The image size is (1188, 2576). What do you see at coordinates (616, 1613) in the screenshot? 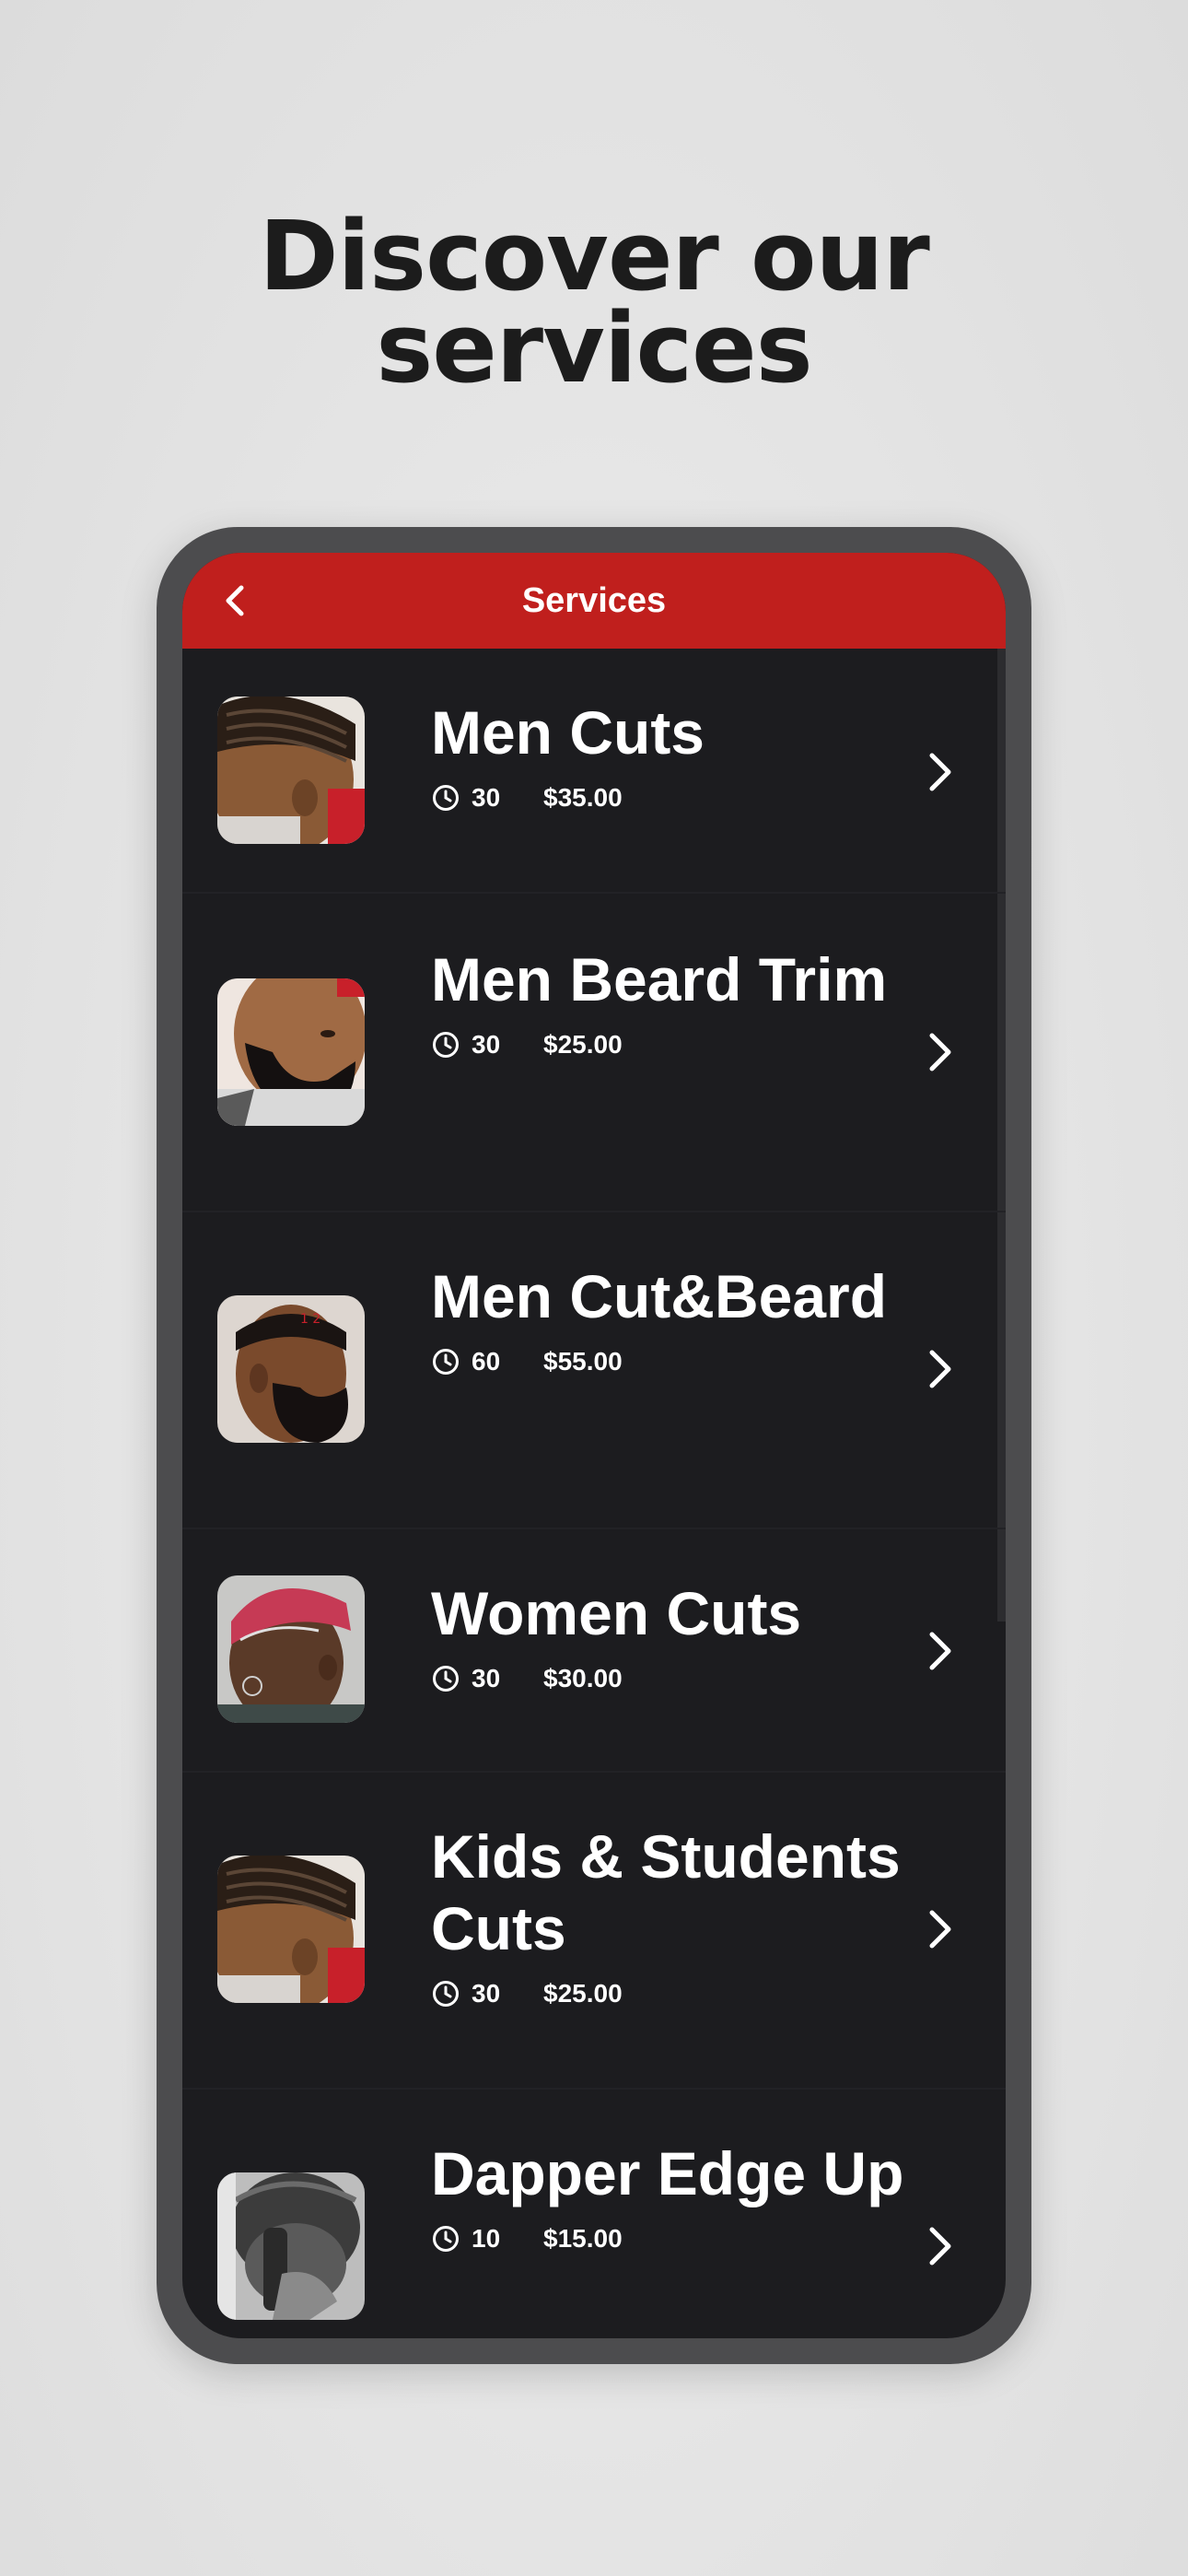
I see `service-name: Women Cuts` at bounding box center [616, 1613].